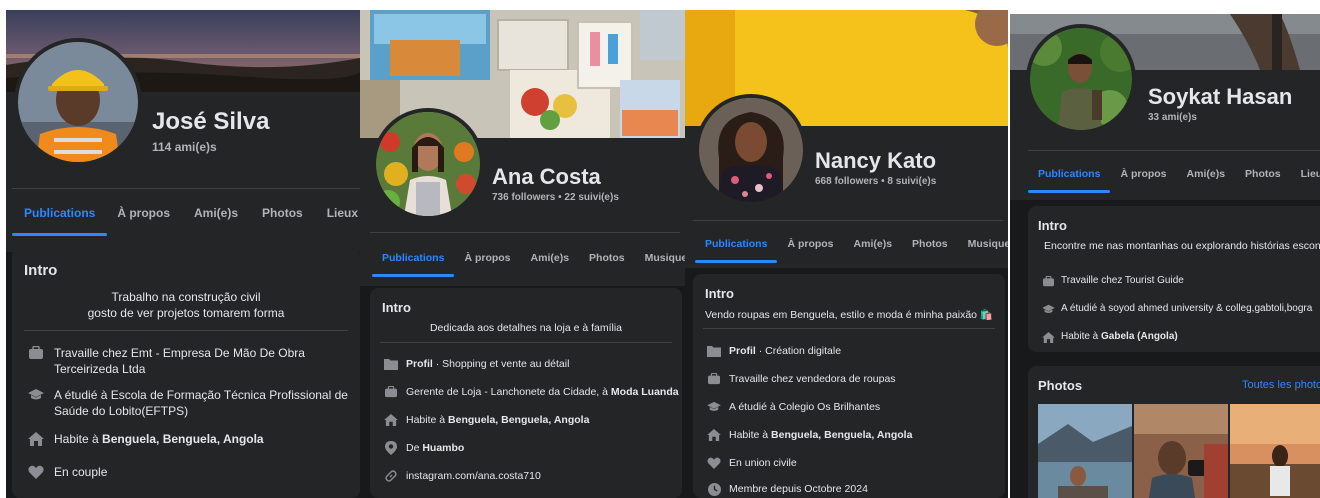 This screenshot has width=1320, height=498. Describe the element at coordinates (1281, 385) in the screenshot. I see `all-photos-link: Toutes les photos` at that location.